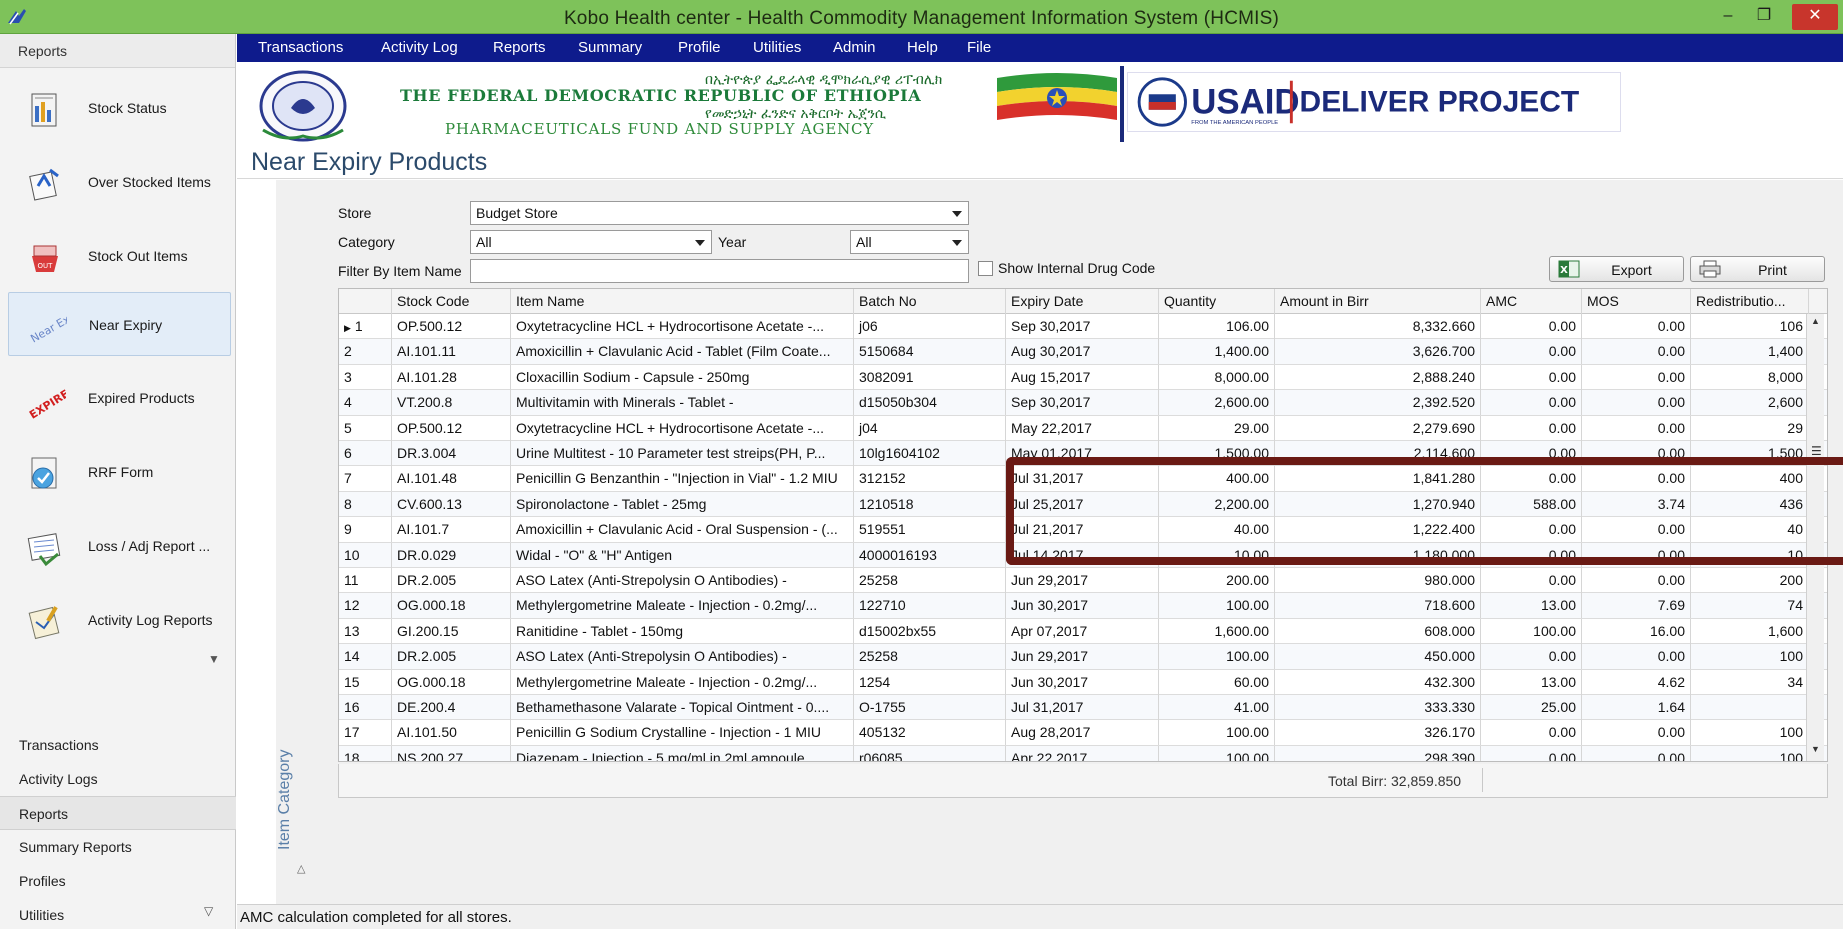 This screenshot has height=929, width=1843. I want to click on year-select: All, so click(909, 242).